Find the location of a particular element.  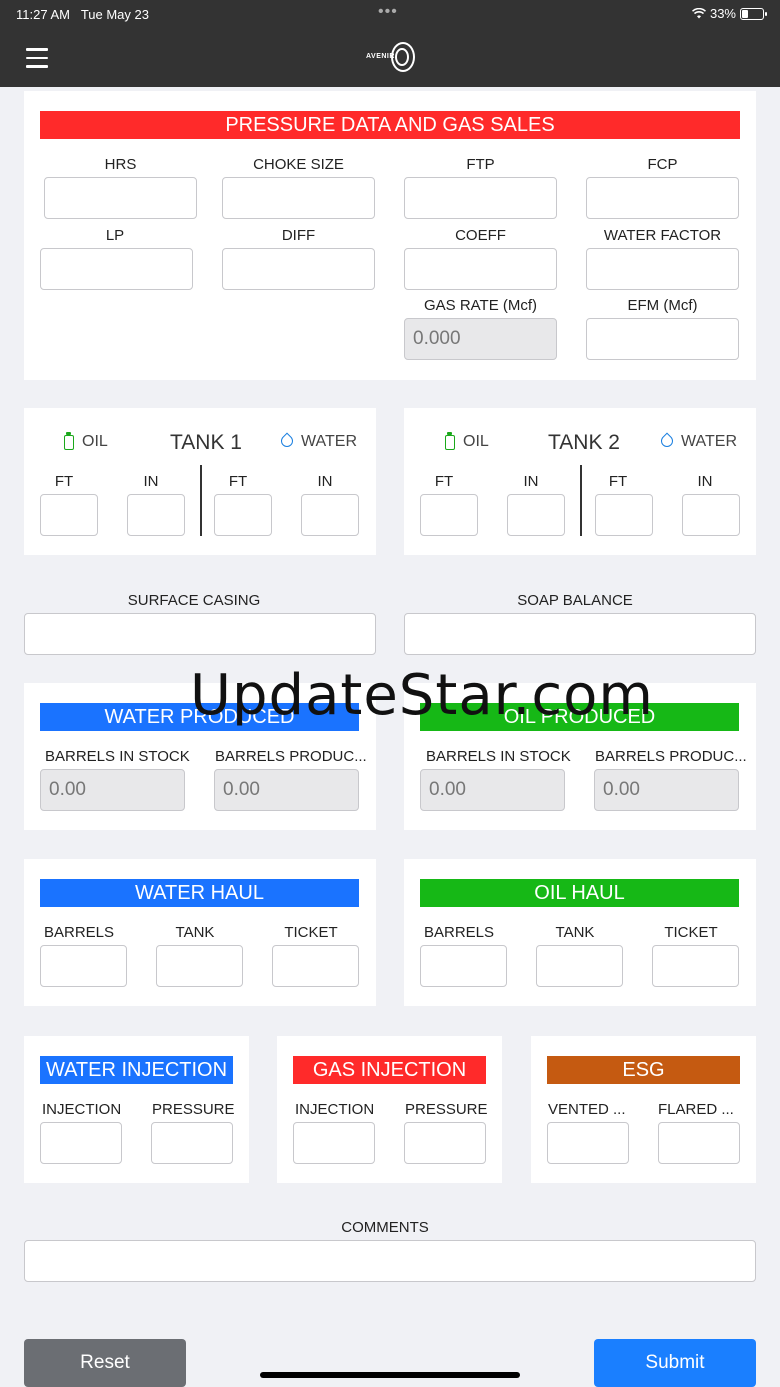

water-haul-ticket-input is located at coordinates (315, 966).